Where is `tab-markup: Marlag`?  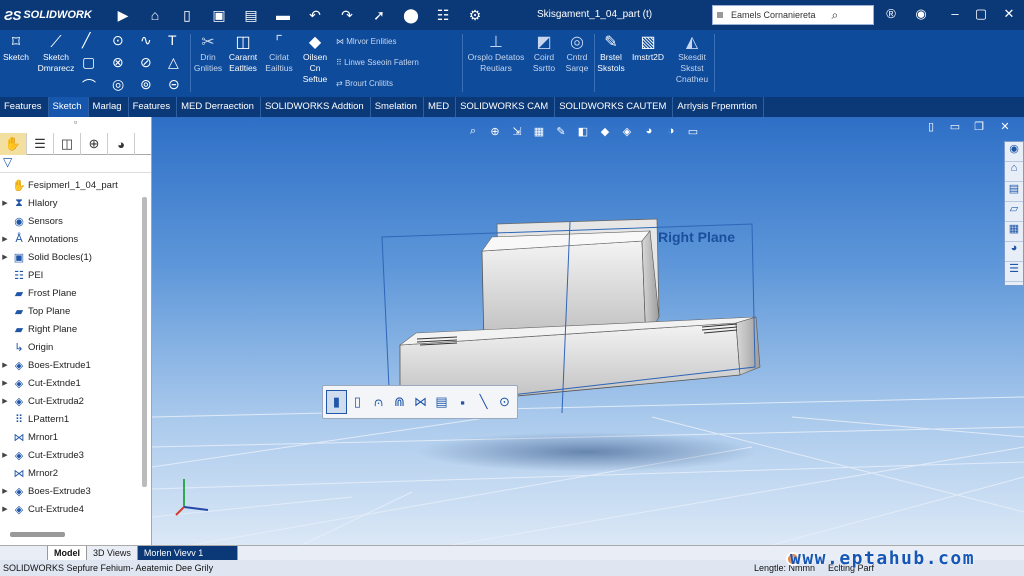 tab-markup: Marlag is located at coordinates (109, 107).